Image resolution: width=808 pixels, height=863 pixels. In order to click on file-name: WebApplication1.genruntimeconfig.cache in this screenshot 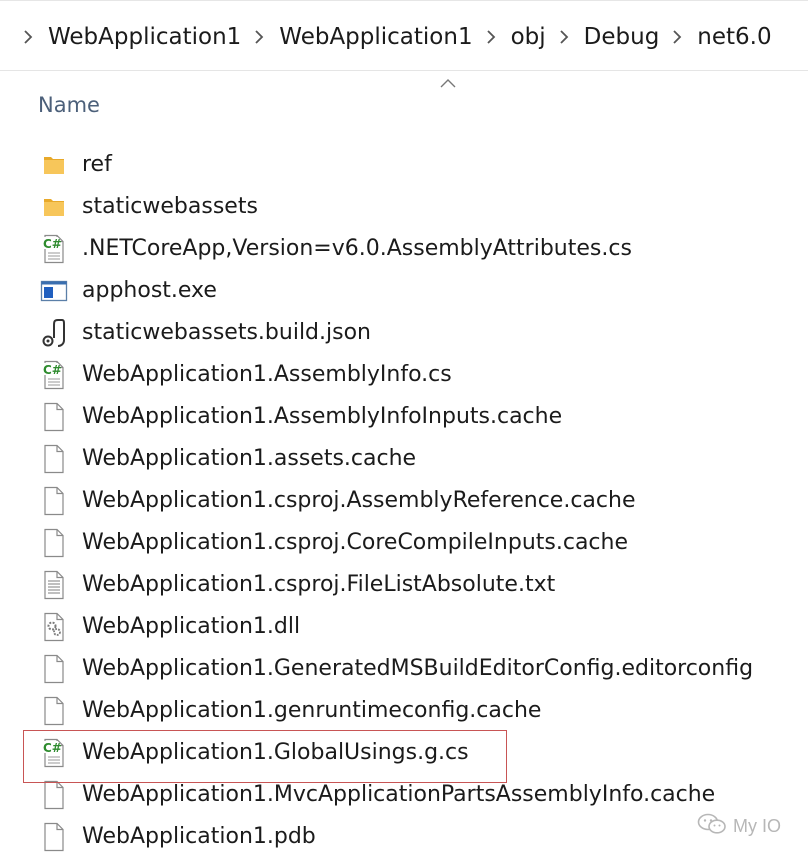, I will do `click(312, 710)`.